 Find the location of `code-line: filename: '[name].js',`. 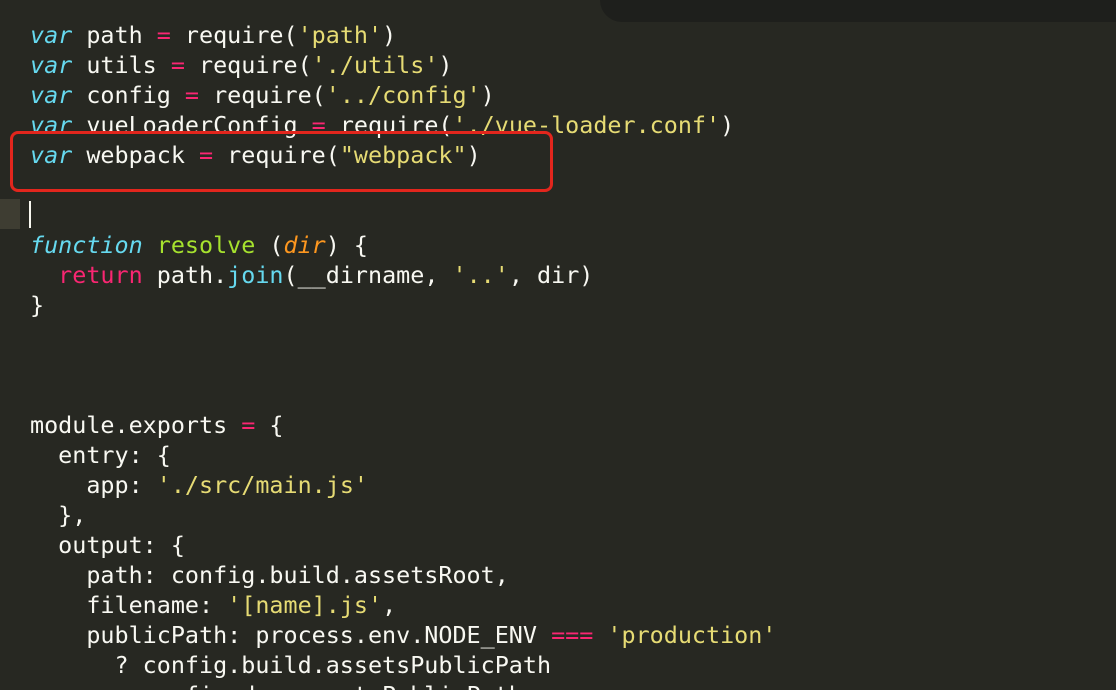

code-line: filename: '[name].js', is located at coordinates (403, 605).